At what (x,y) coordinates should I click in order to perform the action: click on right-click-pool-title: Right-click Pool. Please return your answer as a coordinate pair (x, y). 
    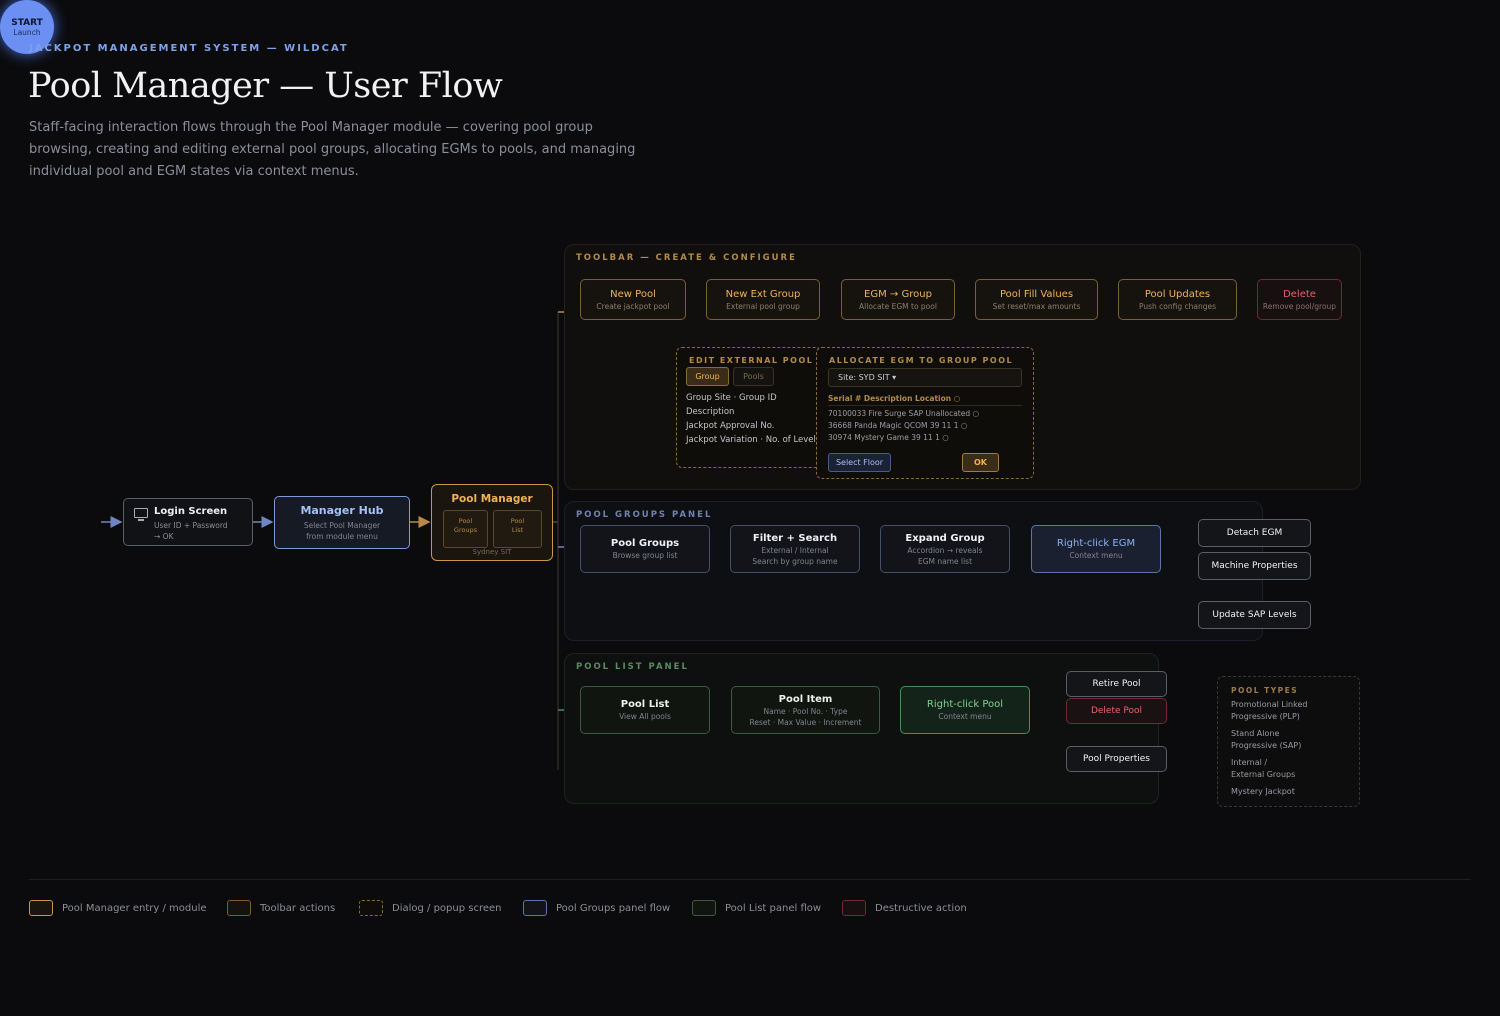
    Looking at the image, I should click on (965, 704).